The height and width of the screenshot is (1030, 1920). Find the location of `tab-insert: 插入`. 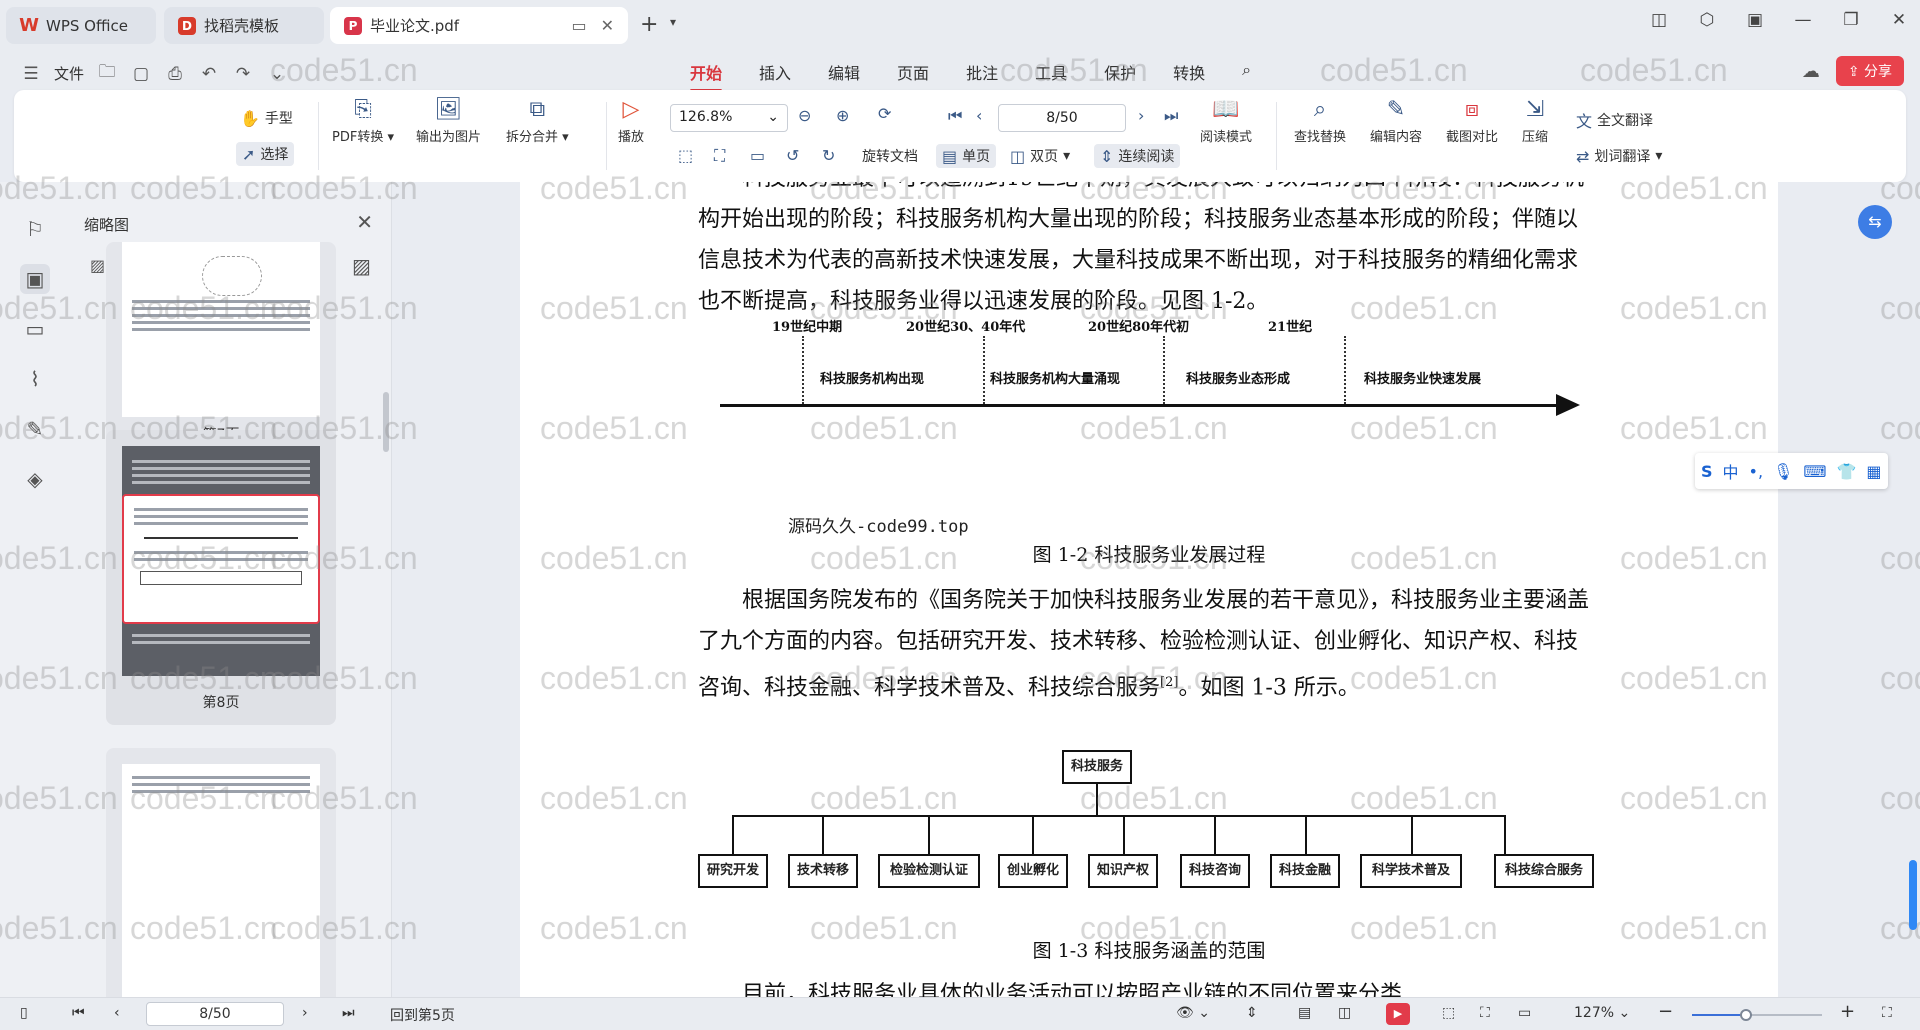

tab-insert: 插入 is located at coordinates (775, 72).